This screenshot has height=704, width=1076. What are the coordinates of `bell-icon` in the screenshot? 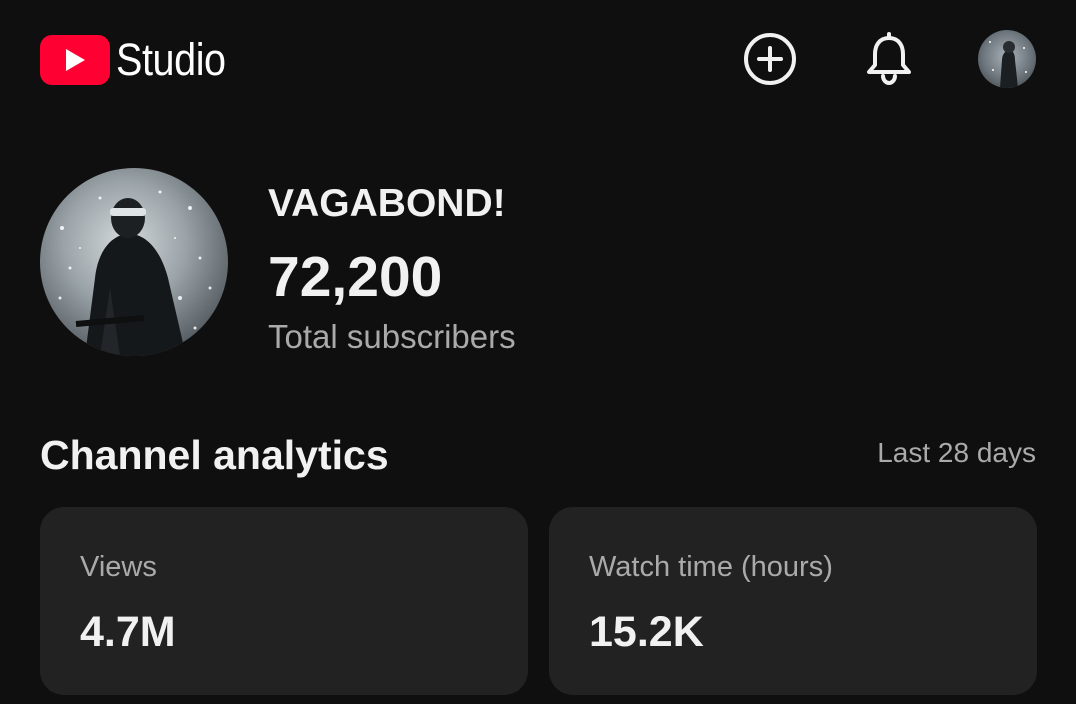 It's located at (889, 59).